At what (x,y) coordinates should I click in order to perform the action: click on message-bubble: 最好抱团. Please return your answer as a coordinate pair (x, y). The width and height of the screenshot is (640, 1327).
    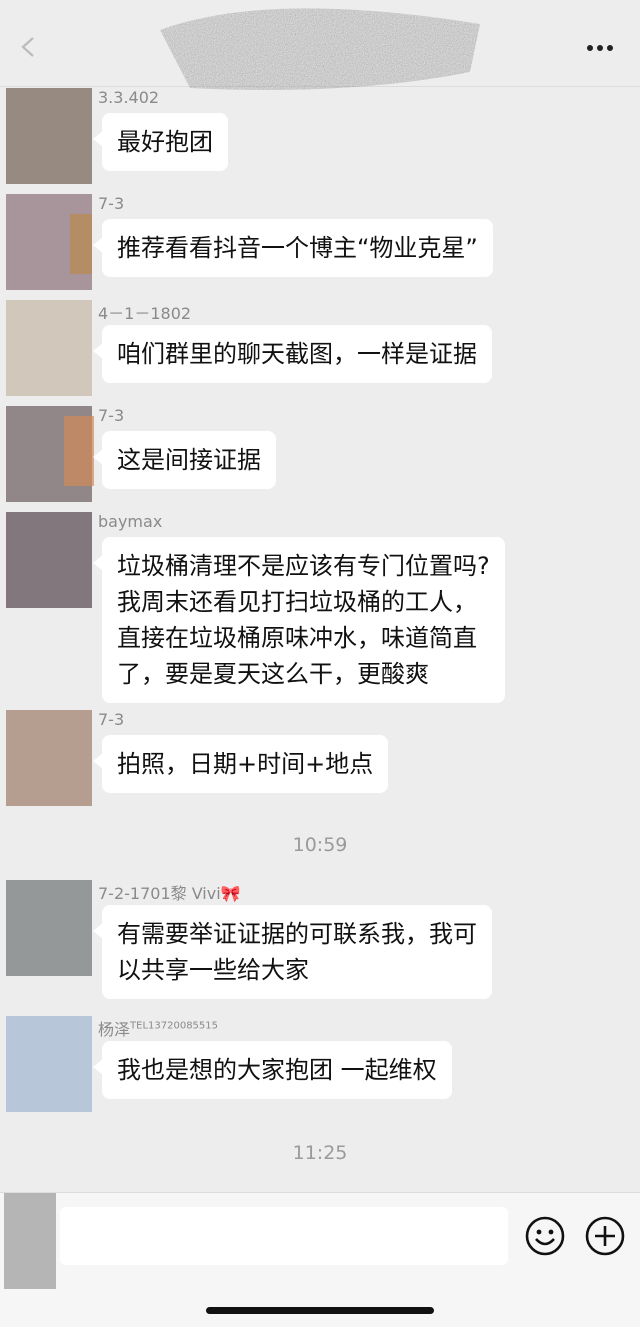
    Looking at the image, I should click on (160, 142).